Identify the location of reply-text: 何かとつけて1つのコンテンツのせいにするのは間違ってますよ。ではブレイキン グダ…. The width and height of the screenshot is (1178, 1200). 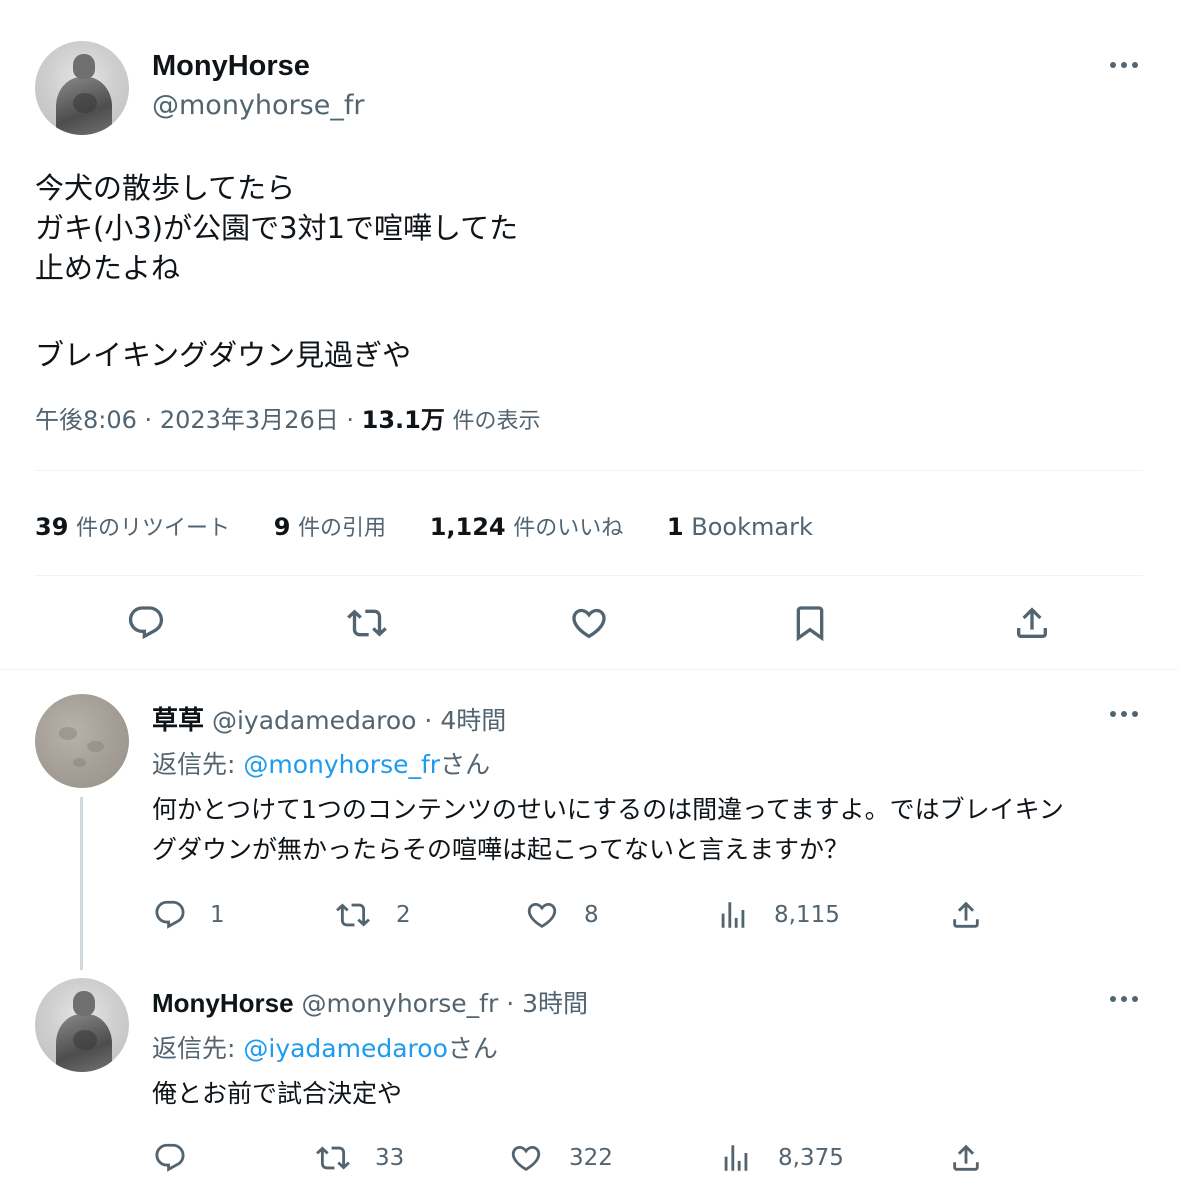
(657, 830).